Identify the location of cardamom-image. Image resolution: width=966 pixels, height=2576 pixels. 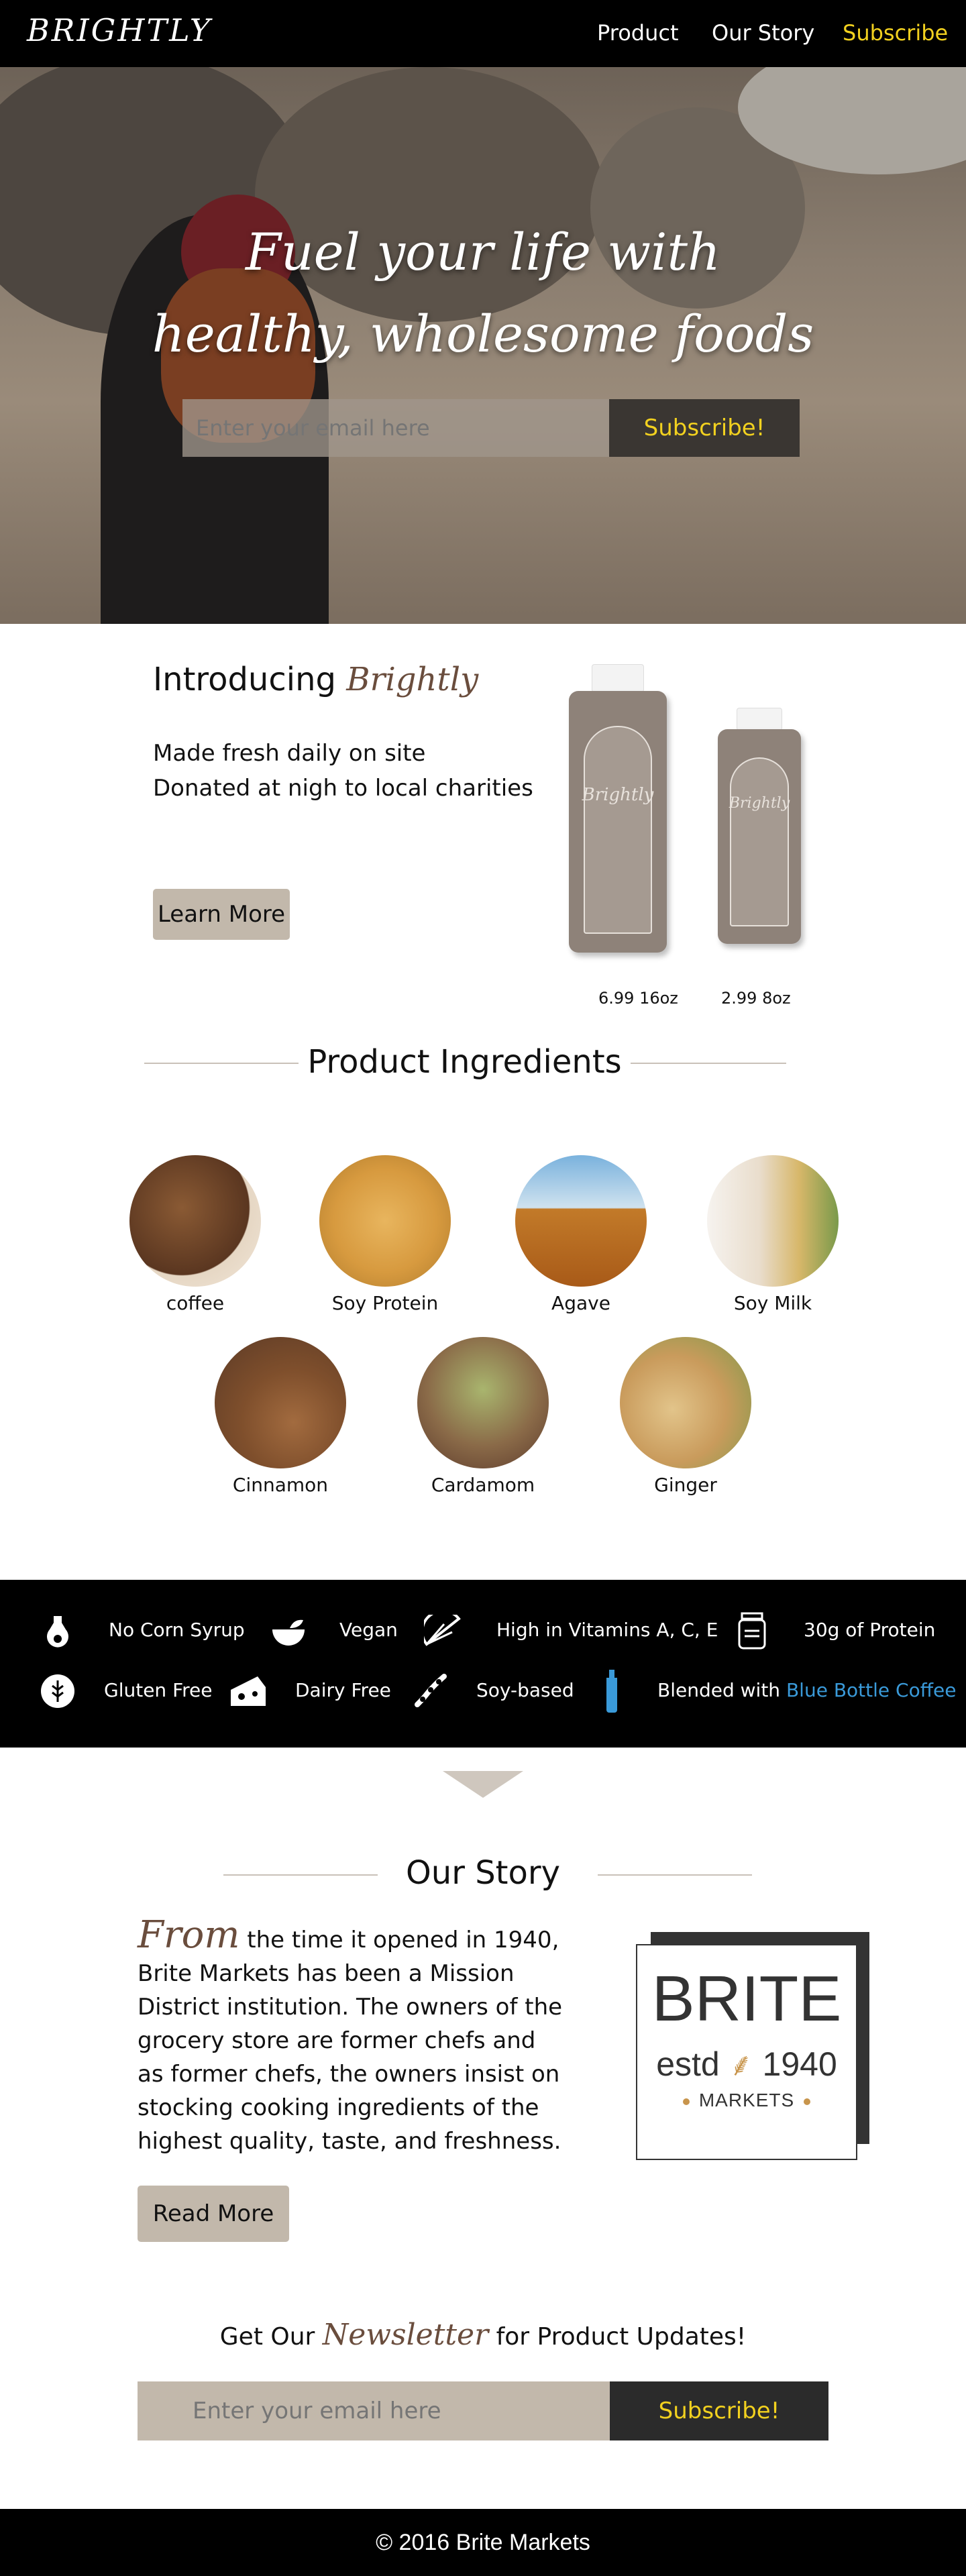
(483, 1402).